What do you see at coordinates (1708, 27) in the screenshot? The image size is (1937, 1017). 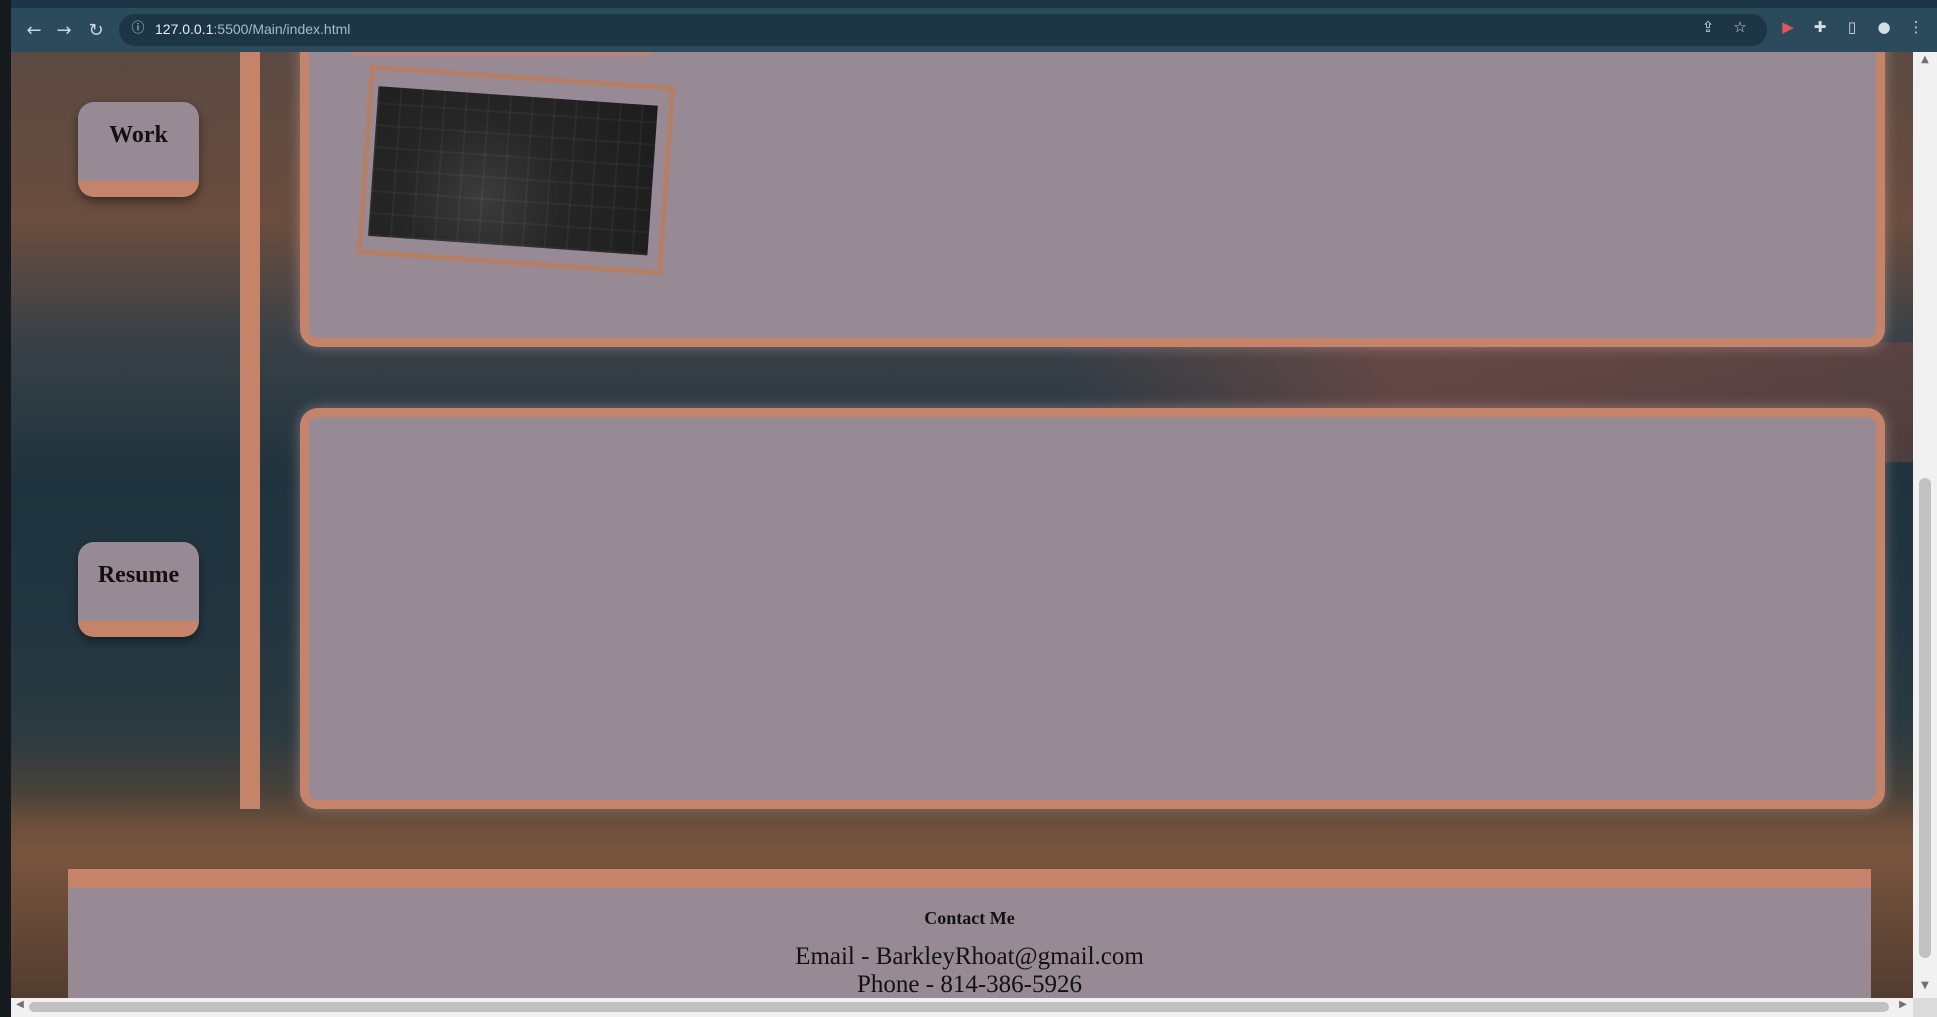 I see `share-icon: ⇪` at bounding box center [1708, 27].